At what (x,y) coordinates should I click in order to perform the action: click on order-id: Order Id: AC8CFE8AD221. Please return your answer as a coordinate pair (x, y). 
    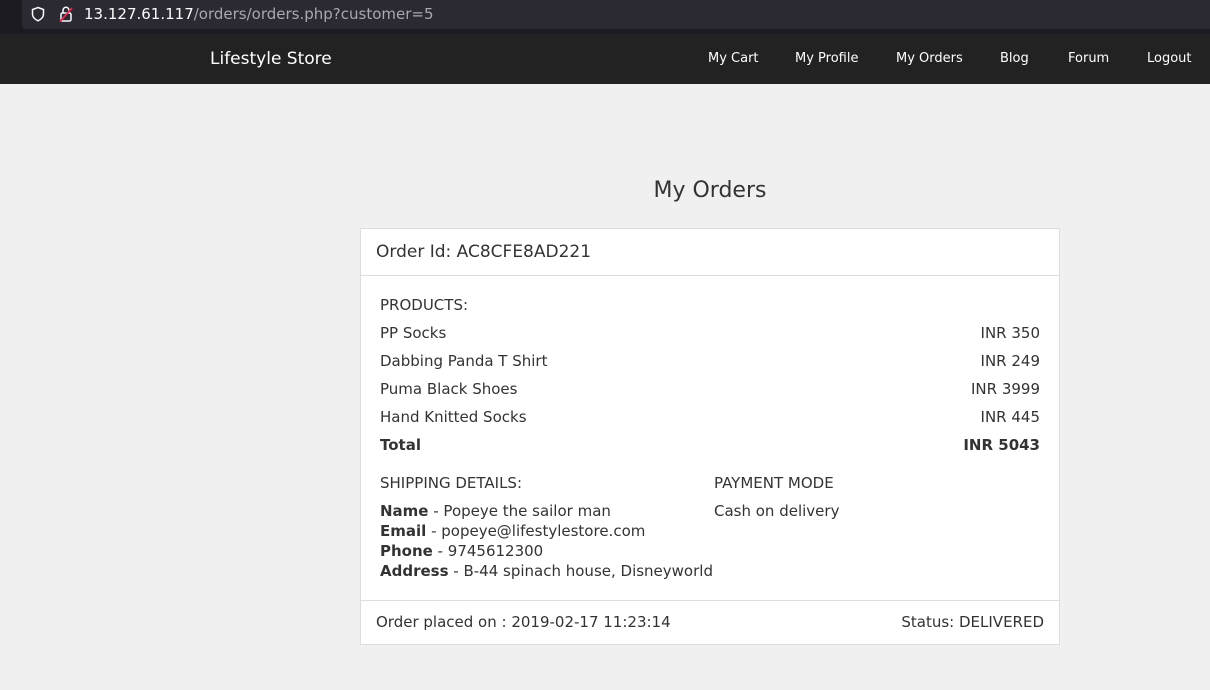
    Looking at the image, I should click on (710, 252).